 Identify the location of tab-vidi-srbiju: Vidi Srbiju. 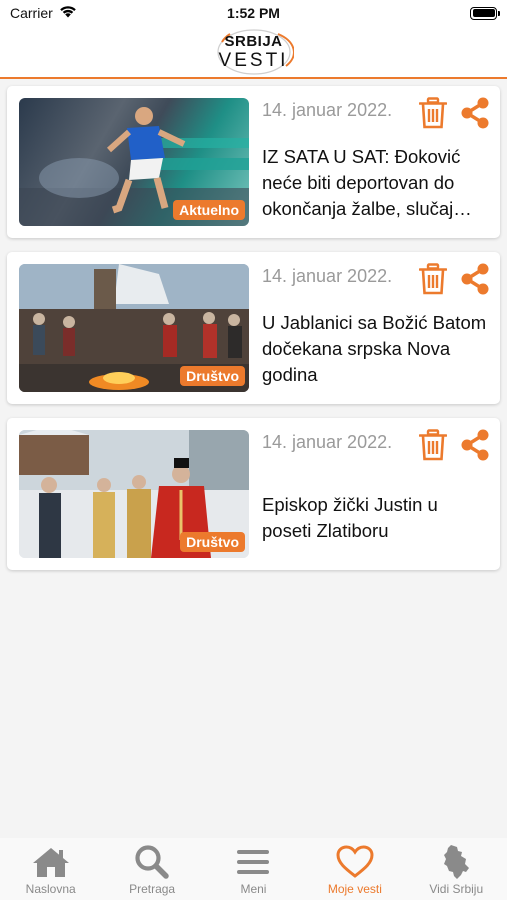
(456, 870).